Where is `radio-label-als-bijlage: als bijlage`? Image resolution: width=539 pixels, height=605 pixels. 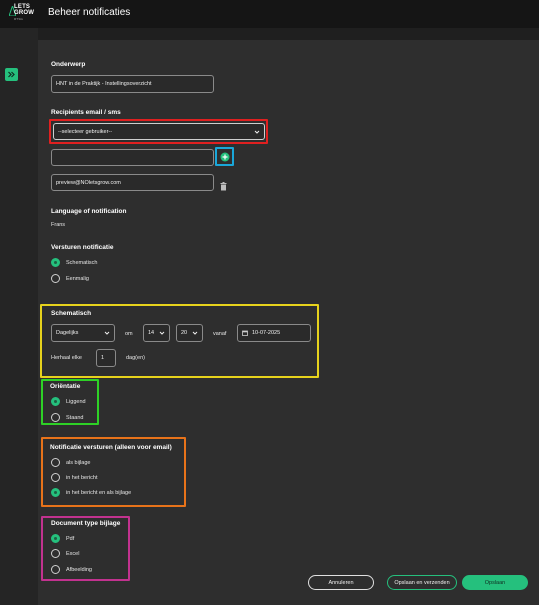
radio-label-als-bijlage: als bijlage is located at coordinates (78, 463).